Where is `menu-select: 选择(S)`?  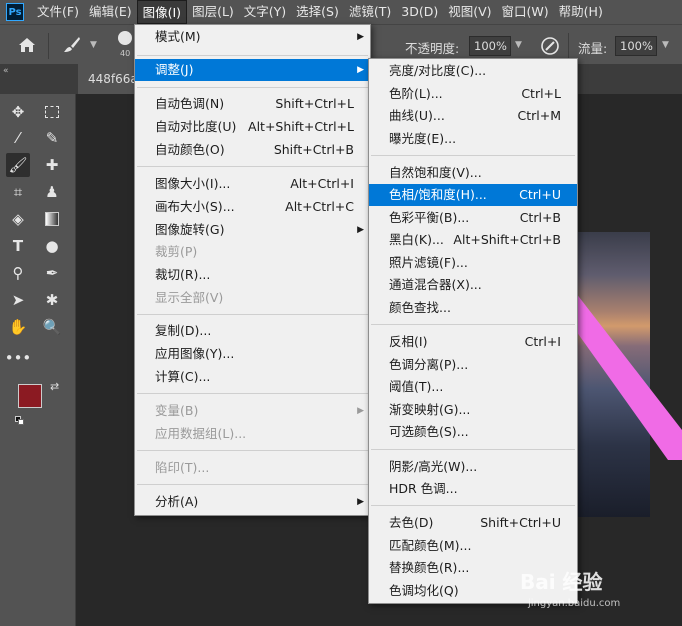 menu-select: 选择(S) is located at coordinates (317, 12).